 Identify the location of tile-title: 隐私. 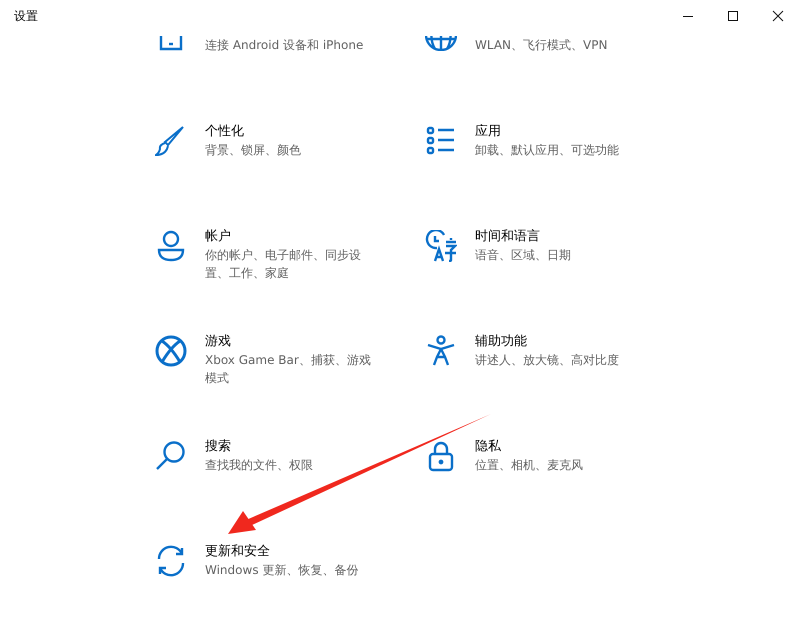
(558, 446).